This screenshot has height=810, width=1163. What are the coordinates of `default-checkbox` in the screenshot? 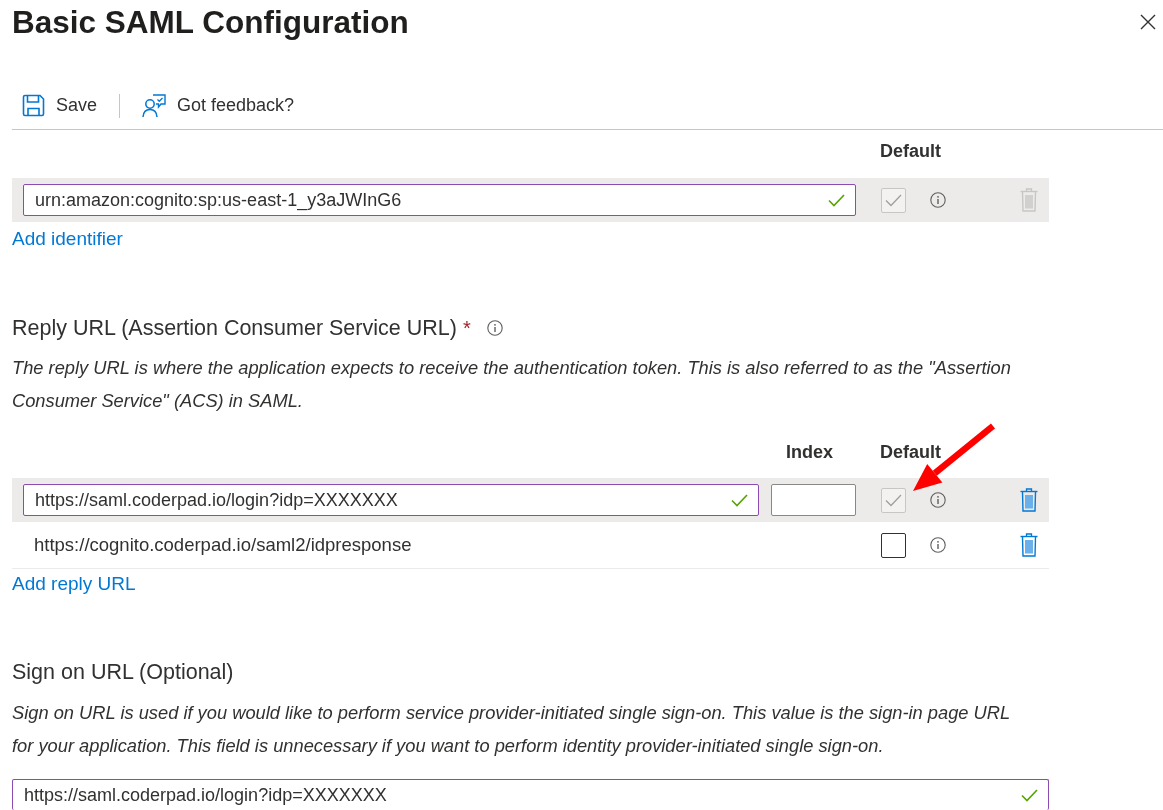 It's located at (893, 545).